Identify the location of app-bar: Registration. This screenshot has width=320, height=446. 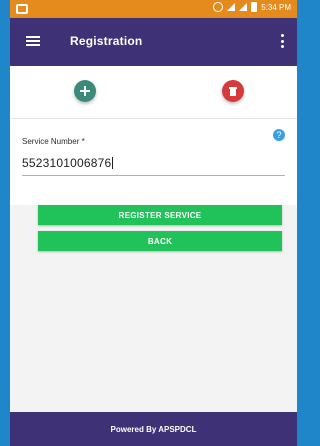
(153, 42).